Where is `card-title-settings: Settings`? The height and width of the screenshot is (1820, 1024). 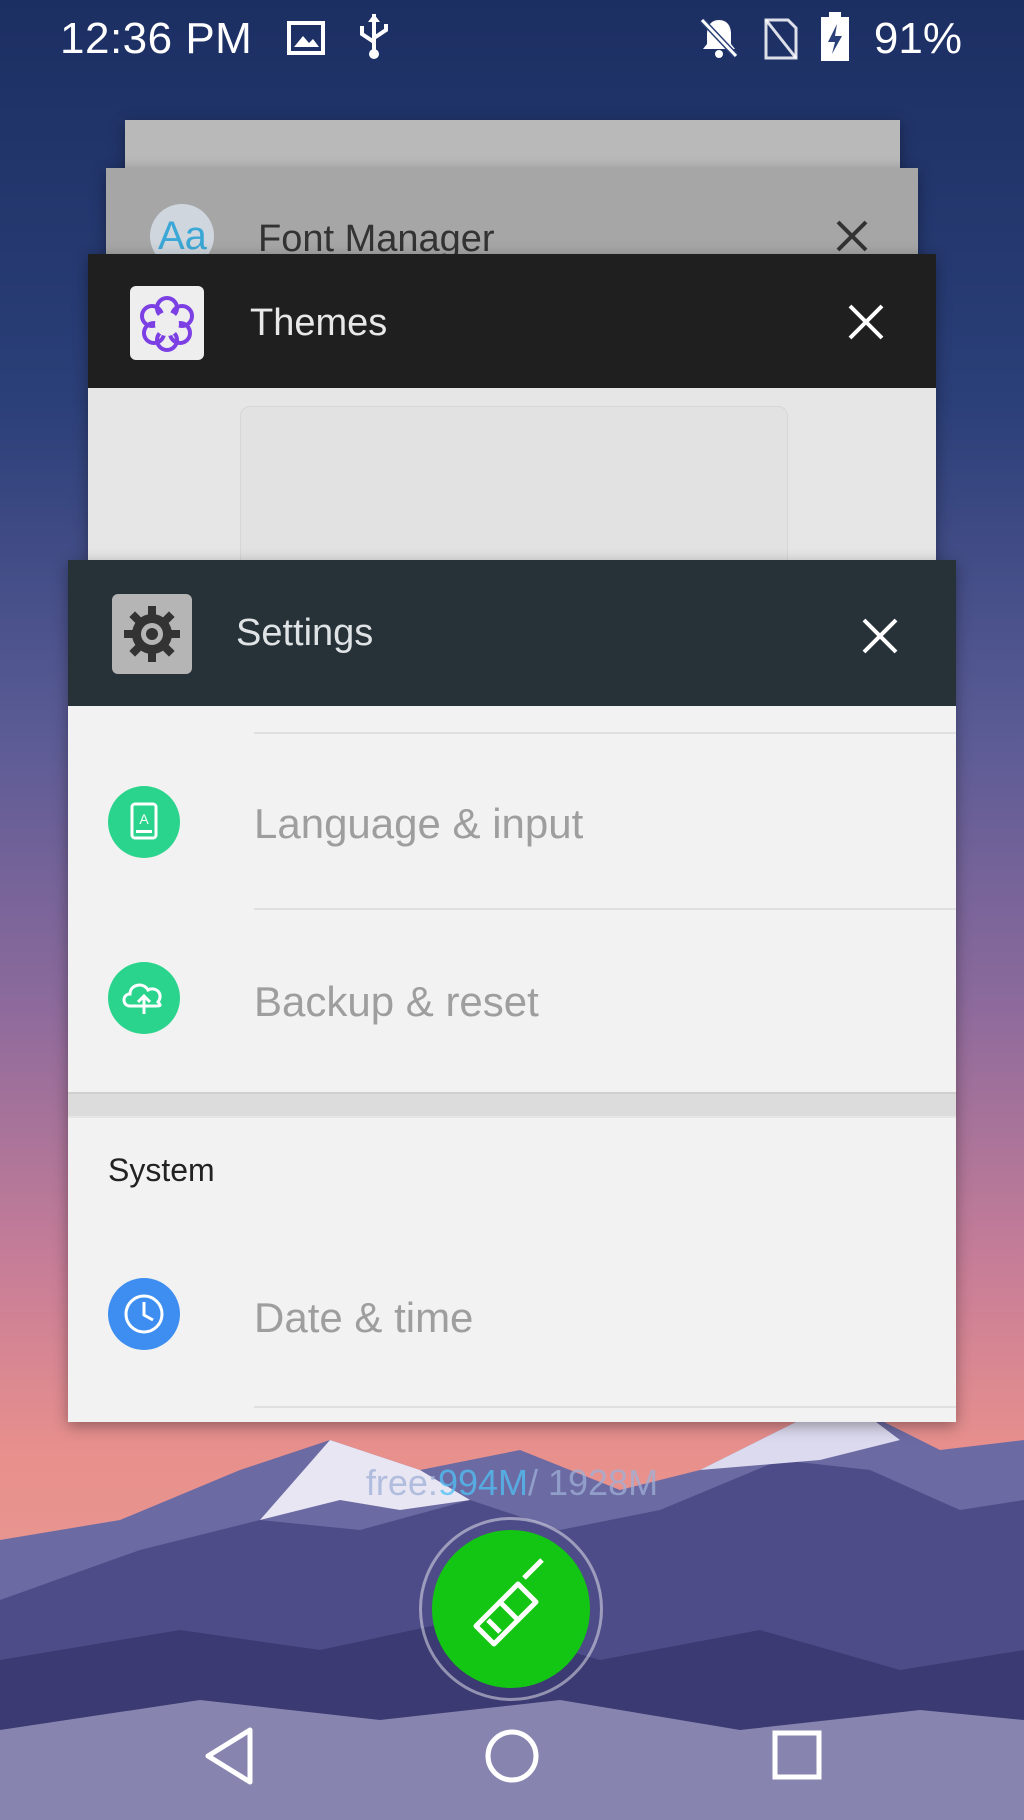 card-title-settings: Settings is located at coordinates (305, 633).